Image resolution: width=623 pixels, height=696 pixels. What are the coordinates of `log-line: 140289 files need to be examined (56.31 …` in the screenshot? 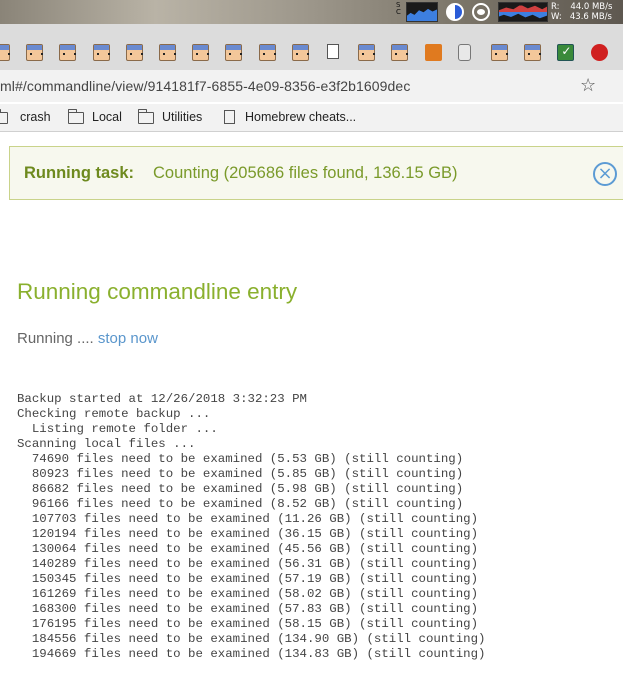 It's located at (248, 564).